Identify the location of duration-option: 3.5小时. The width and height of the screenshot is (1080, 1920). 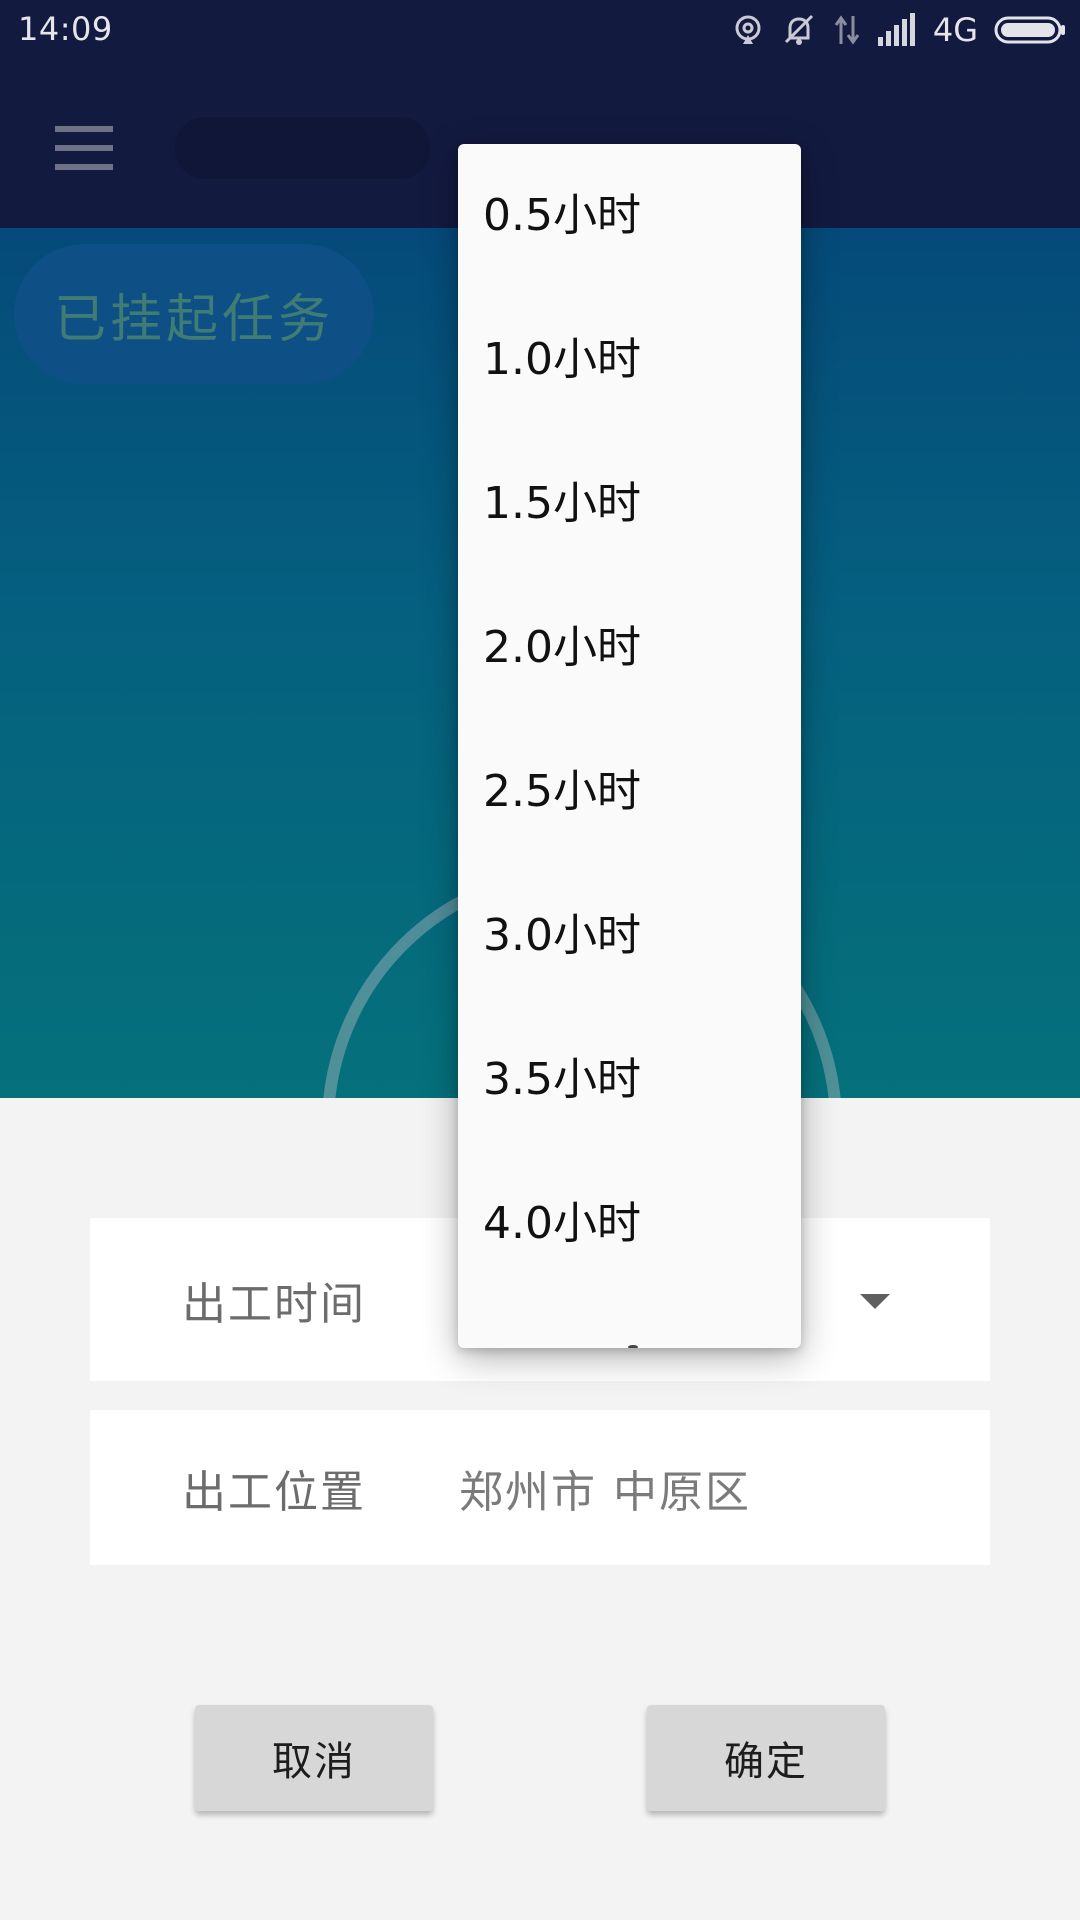
(629, 1080).